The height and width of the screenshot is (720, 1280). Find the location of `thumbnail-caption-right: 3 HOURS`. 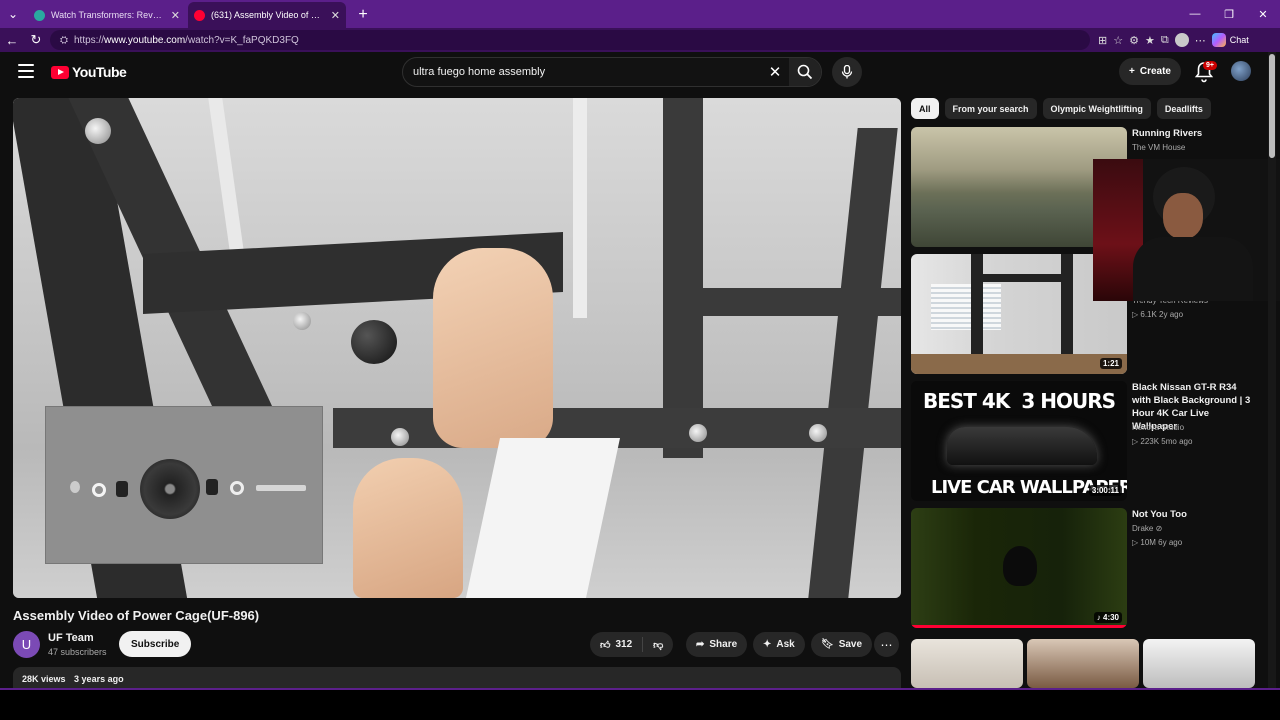

thumbnail-caption-right: 3 HOURS is located at coordinates (1068, 401).